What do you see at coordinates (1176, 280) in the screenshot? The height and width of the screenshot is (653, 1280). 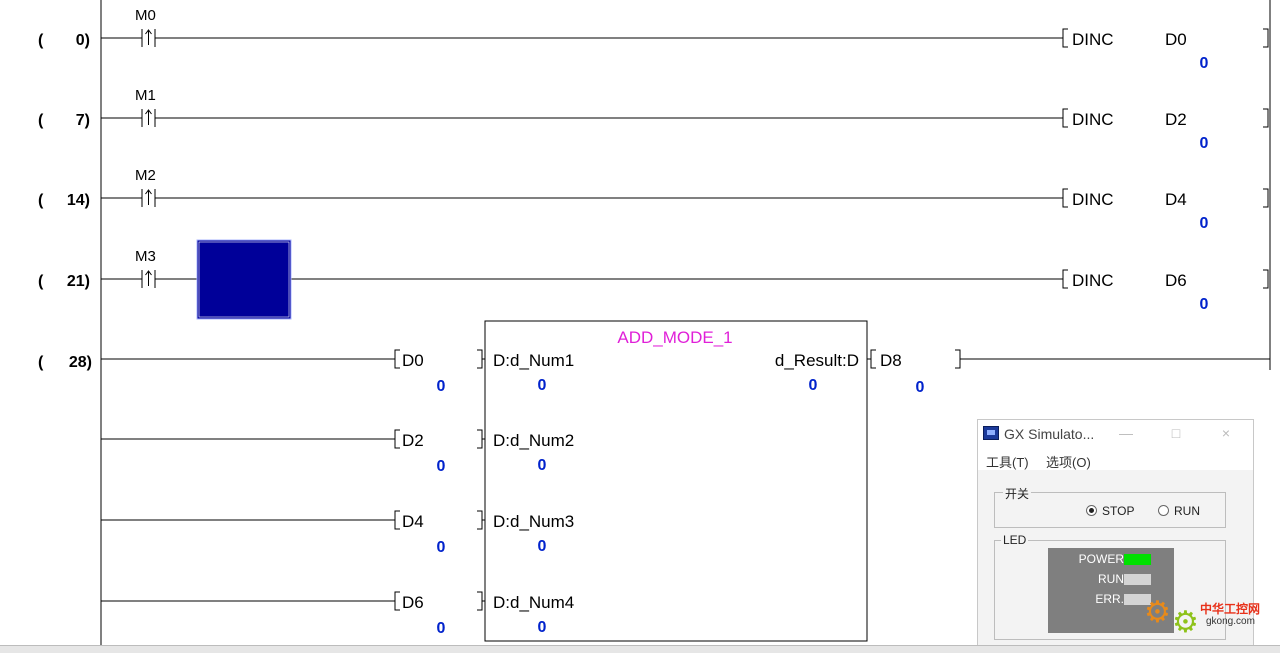 I see `device-label: D6` at bounding box center [1176, 280].